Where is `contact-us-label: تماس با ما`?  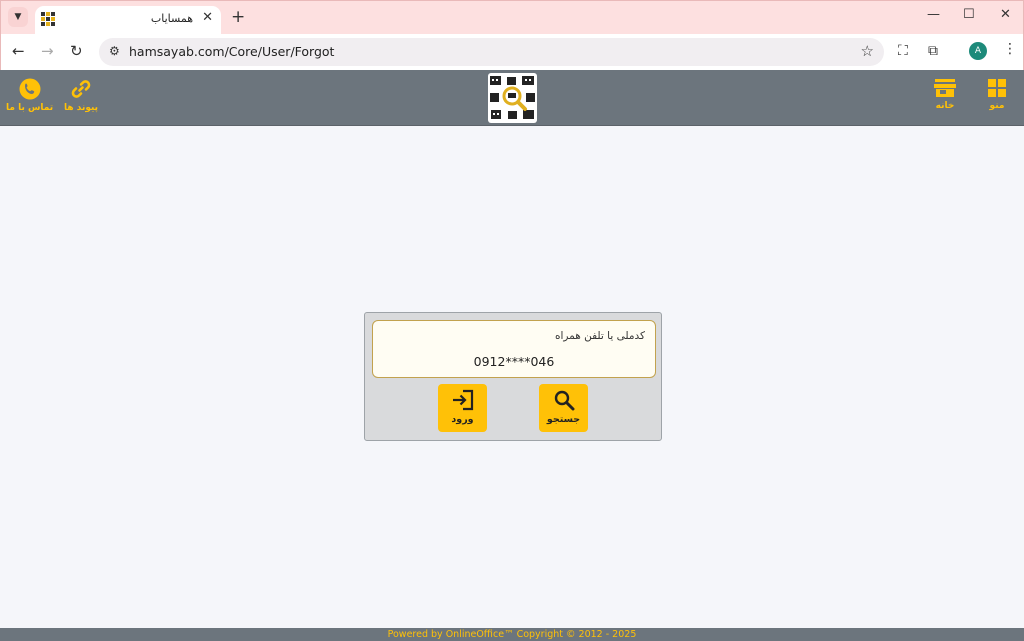 contact-us-label: تماس با ما is located at coordinates (30, 108).